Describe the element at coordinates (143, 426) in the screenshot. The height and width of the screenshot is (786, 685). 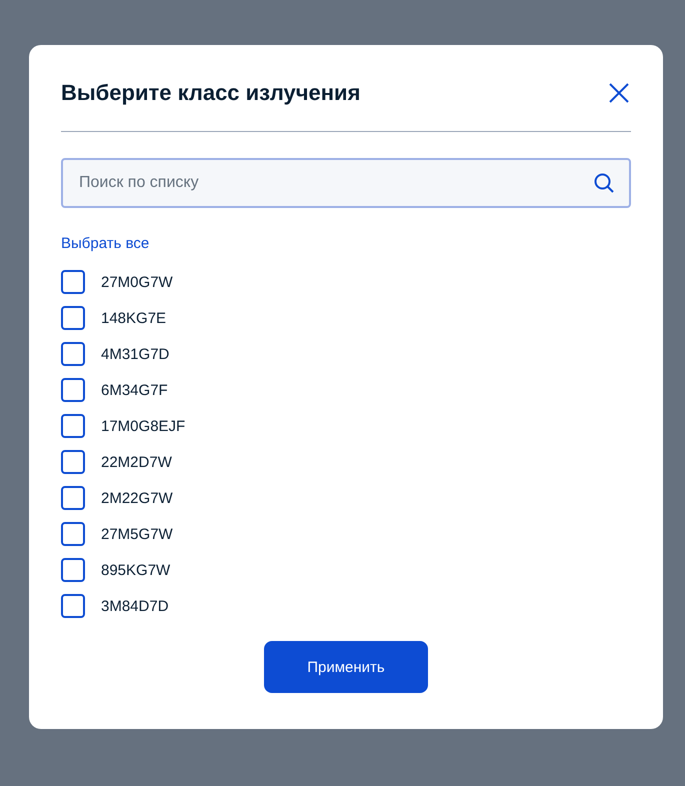
I see `option-label: 17M0G8EJF` at that location.